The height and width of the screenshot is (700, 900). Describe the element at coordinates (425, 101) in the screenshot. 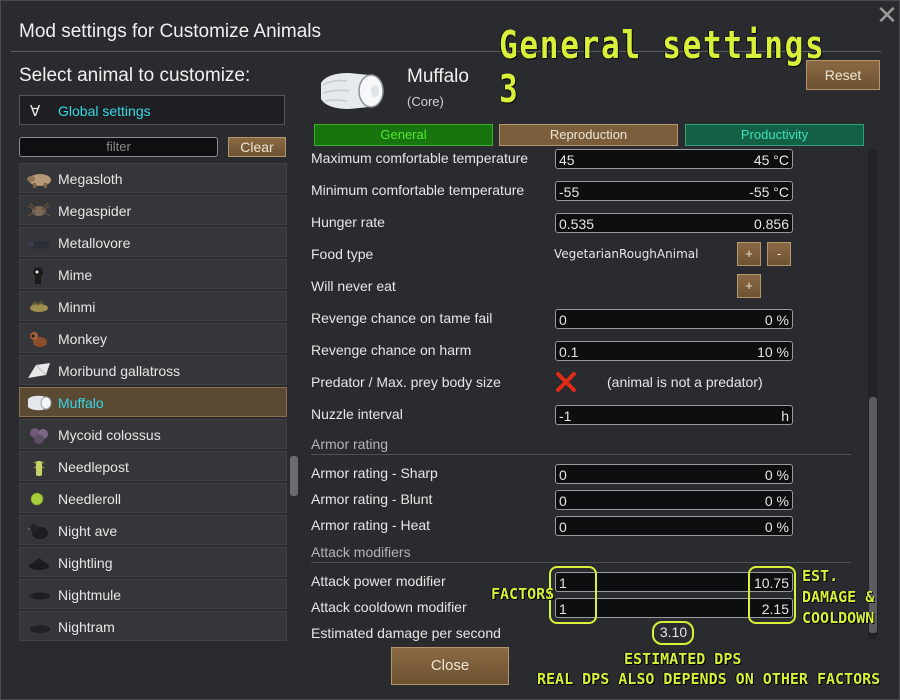

I see `animal-source: (Core)` at that location.